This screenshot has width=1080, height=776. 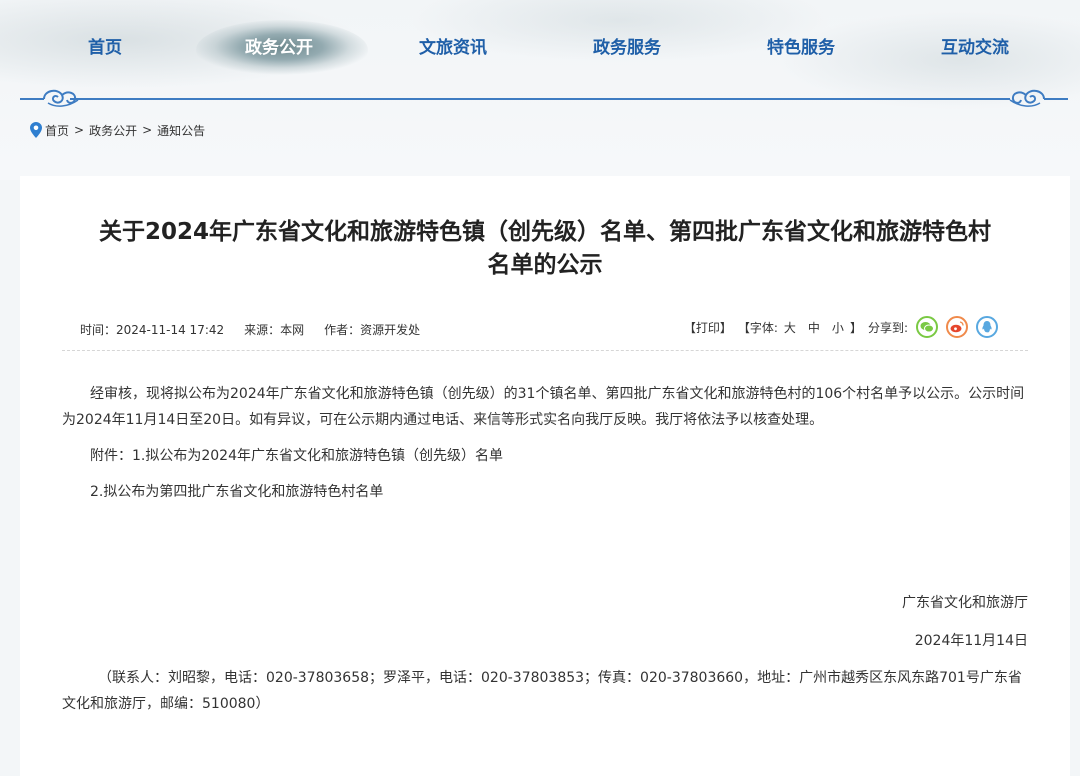 I want to click on breadcrumb: 首页 > 政务公开 > 通知公告, so click(x=117, y=130).